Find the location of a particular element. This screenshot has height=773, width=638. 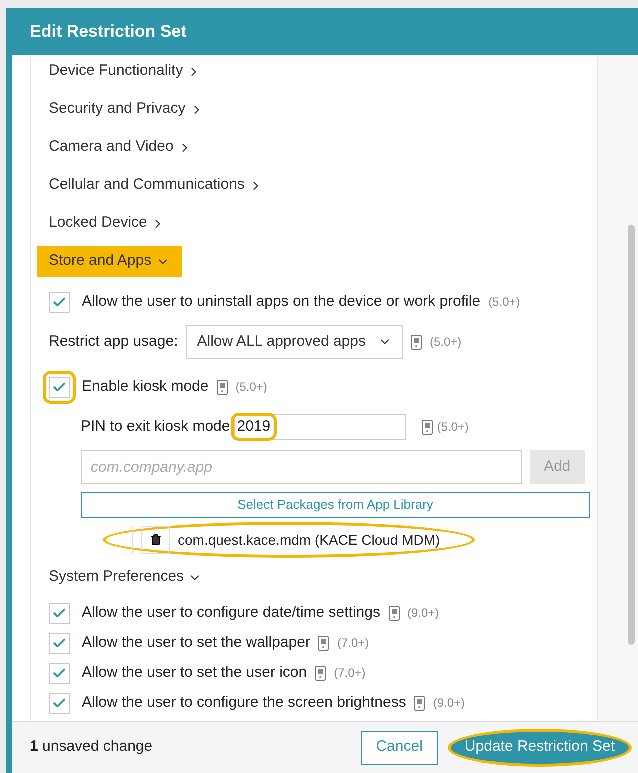

package-input: com.company.app is located at coordinates (301, 467).